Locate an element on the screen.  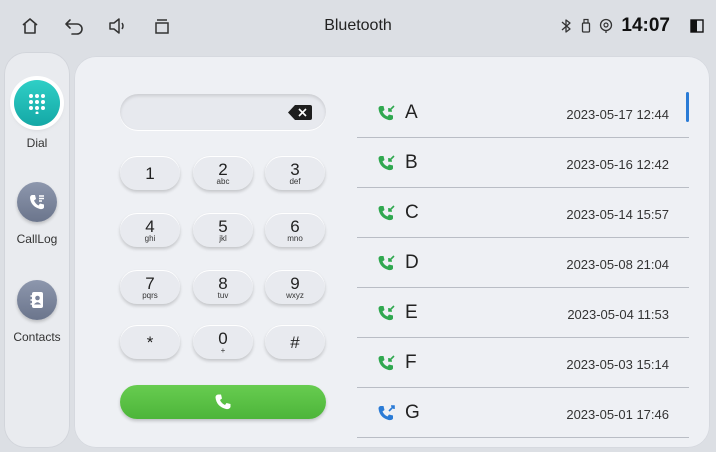
list-item: E 2023-05-04 11:53 is located at coordinates (523, 313).